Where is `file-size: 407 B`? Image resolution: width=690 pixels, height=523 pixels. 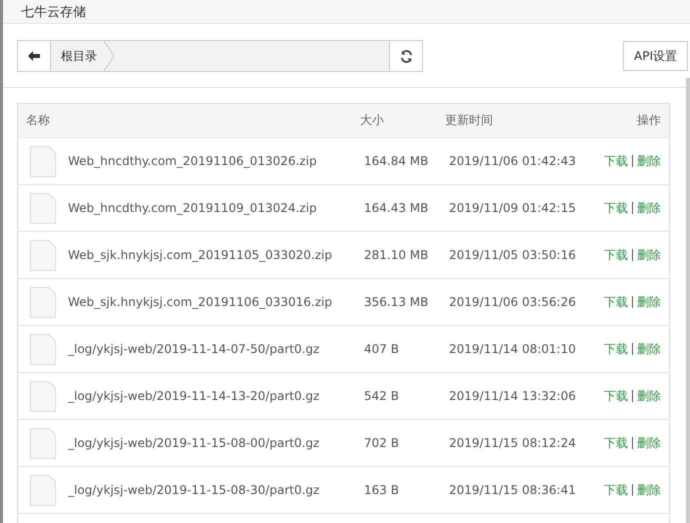
file-size: 407 B is located at coordinates (382, 349).